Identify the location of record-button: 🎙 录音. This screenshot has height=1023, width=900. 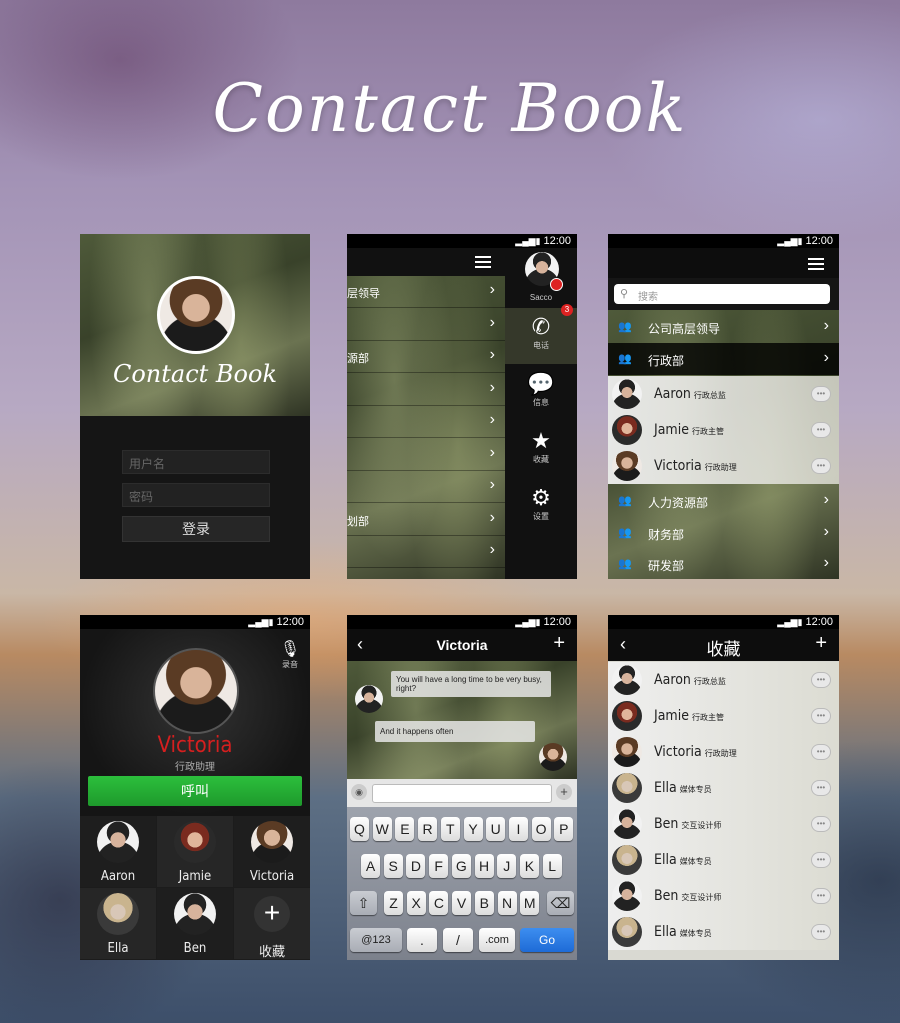
(290, 654).